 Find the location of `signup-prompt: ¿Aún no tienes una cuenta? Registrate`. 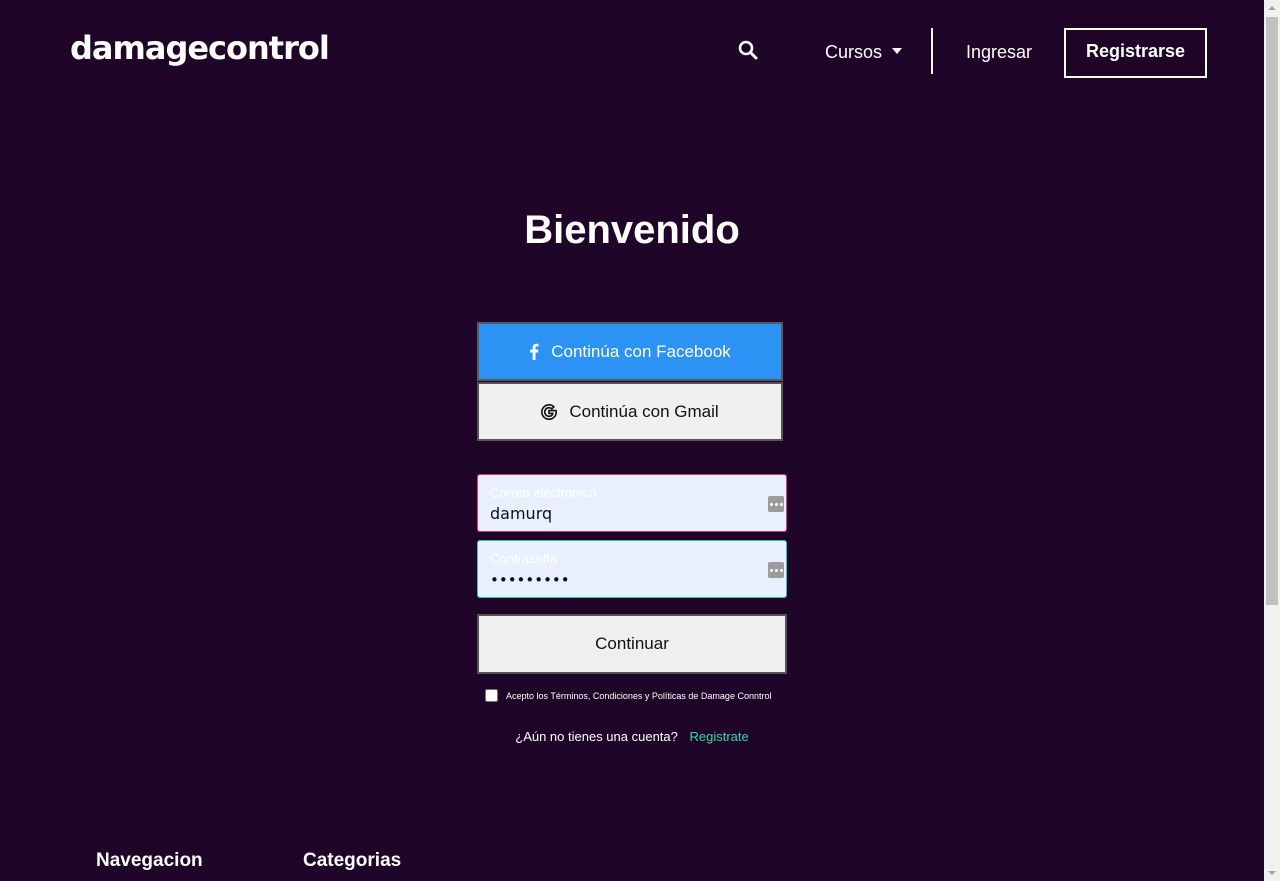

signup-prompt: ¿Aún no tienes una cuenta? Registrate is located at coordinates (632, 736).